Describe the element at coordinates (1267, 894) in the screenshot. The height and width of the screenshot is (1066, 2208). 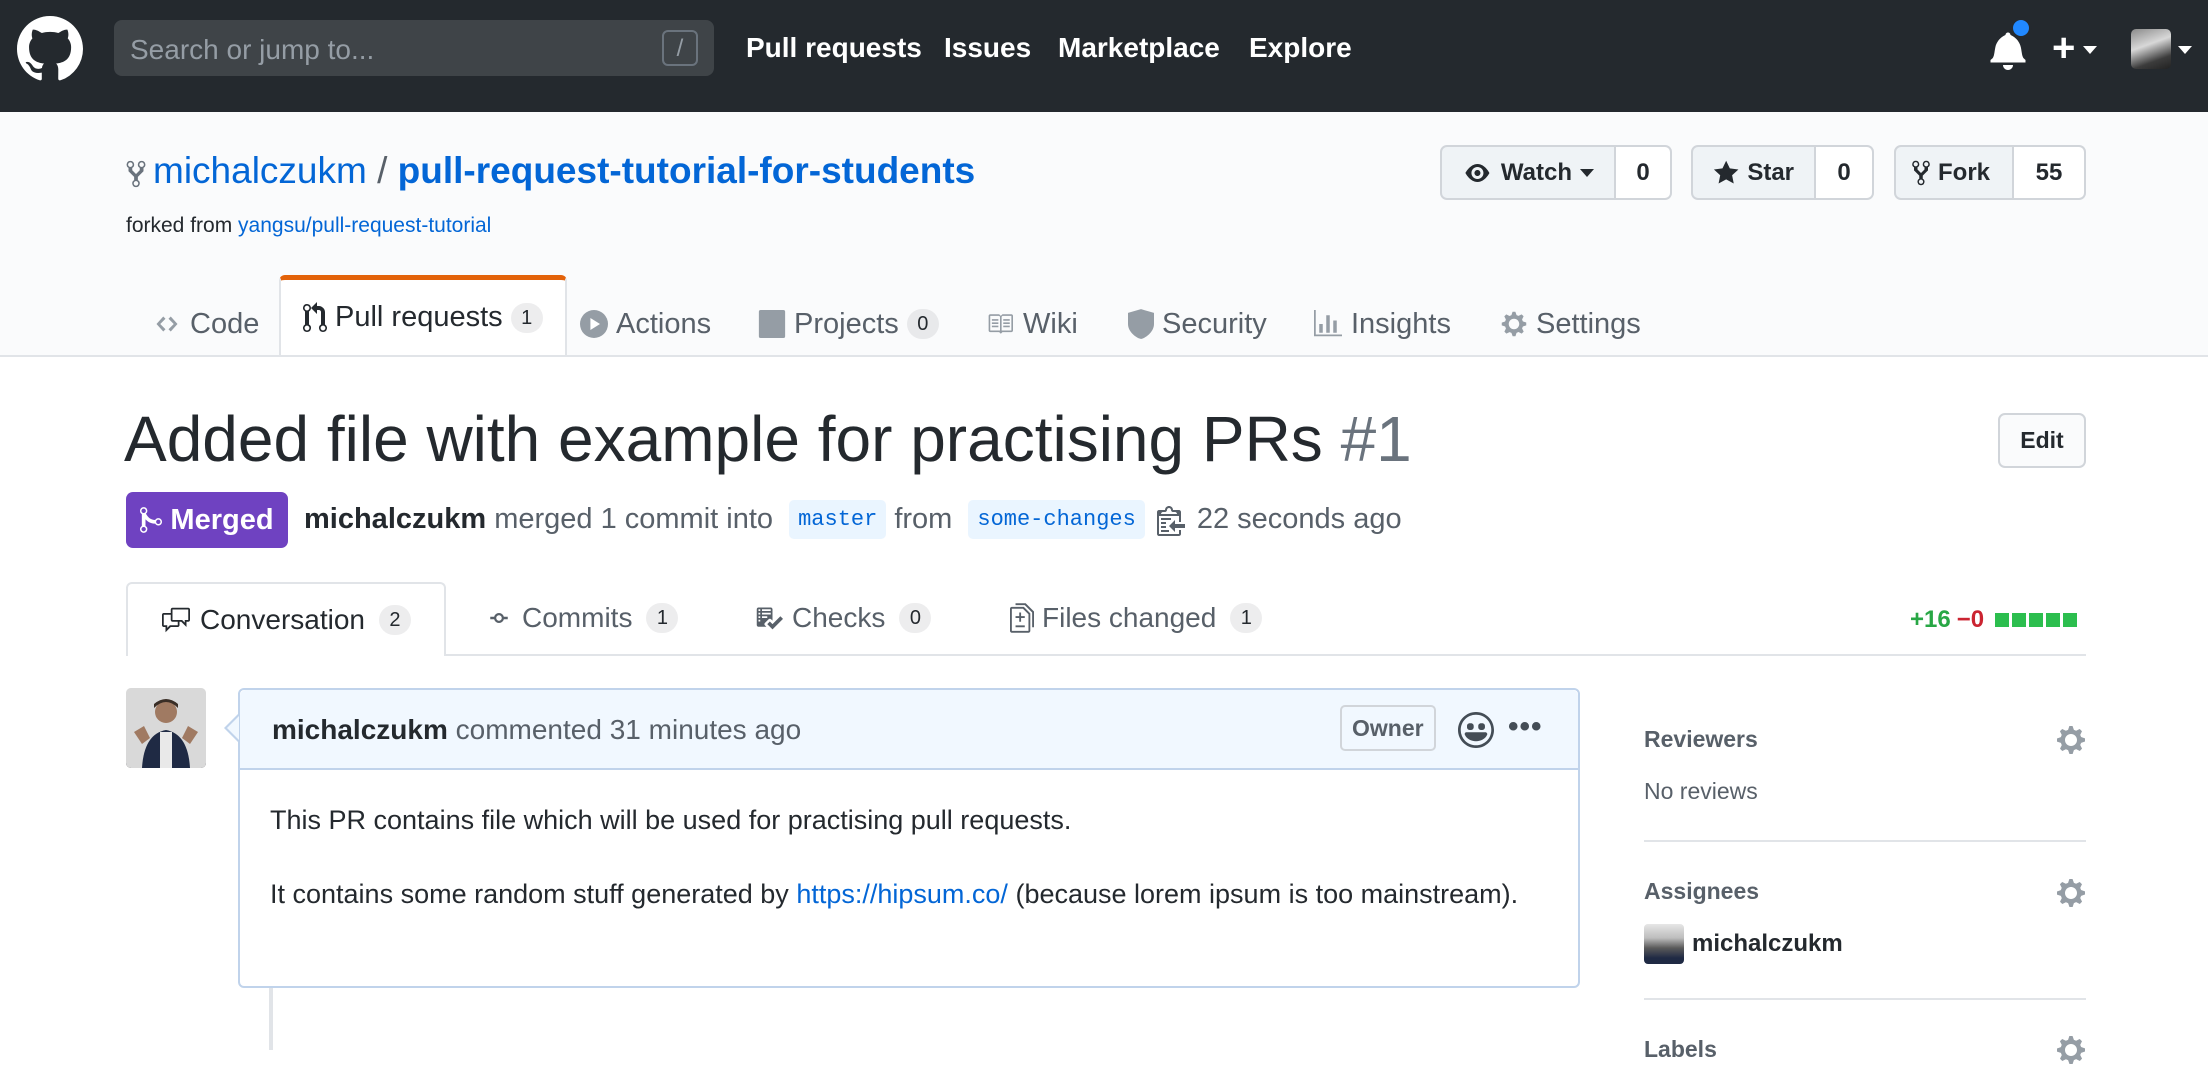
I see `comment-paragraph-2-after: (because lorem ipsum is too mainstream).` at that location.